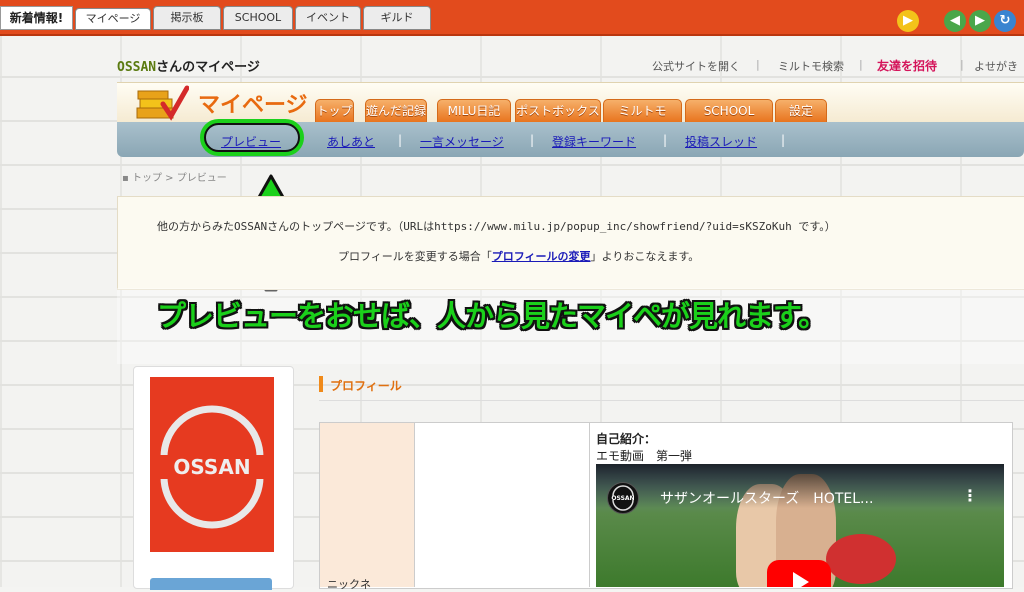 The height and width of the screenshot is (592, 1024). Describe the element at coordinates (211, 584) in the screenshot. I see `side-card-button` at that location.